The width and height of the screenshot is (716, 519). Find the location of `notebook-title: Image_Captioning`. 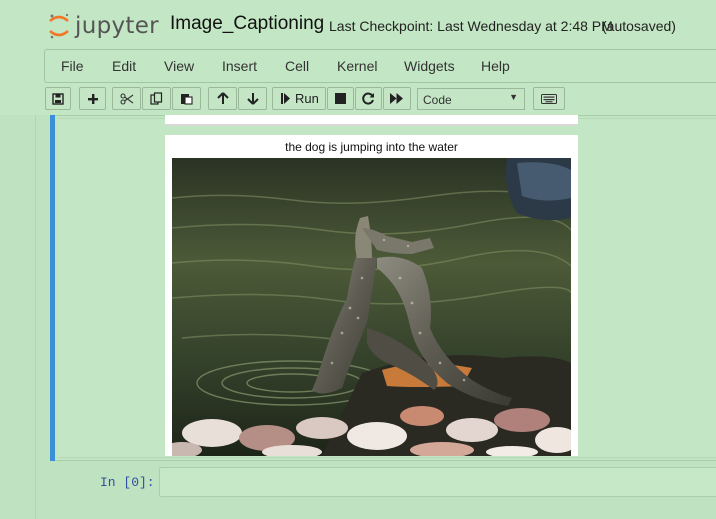

notebook-title: Image_Captioning is located at coordinates (247, 24).